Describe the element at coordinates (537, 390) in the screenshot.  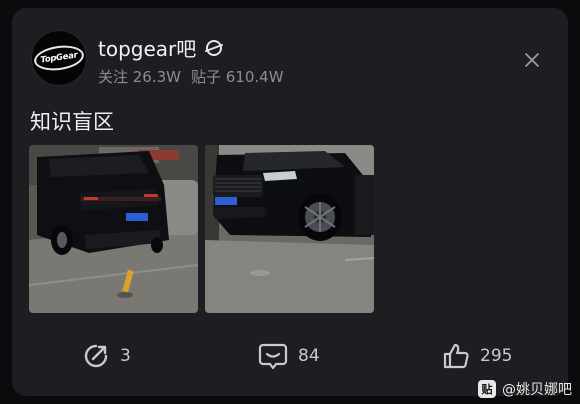
I see `watermark-text: @姚贝娜吧` at that location.